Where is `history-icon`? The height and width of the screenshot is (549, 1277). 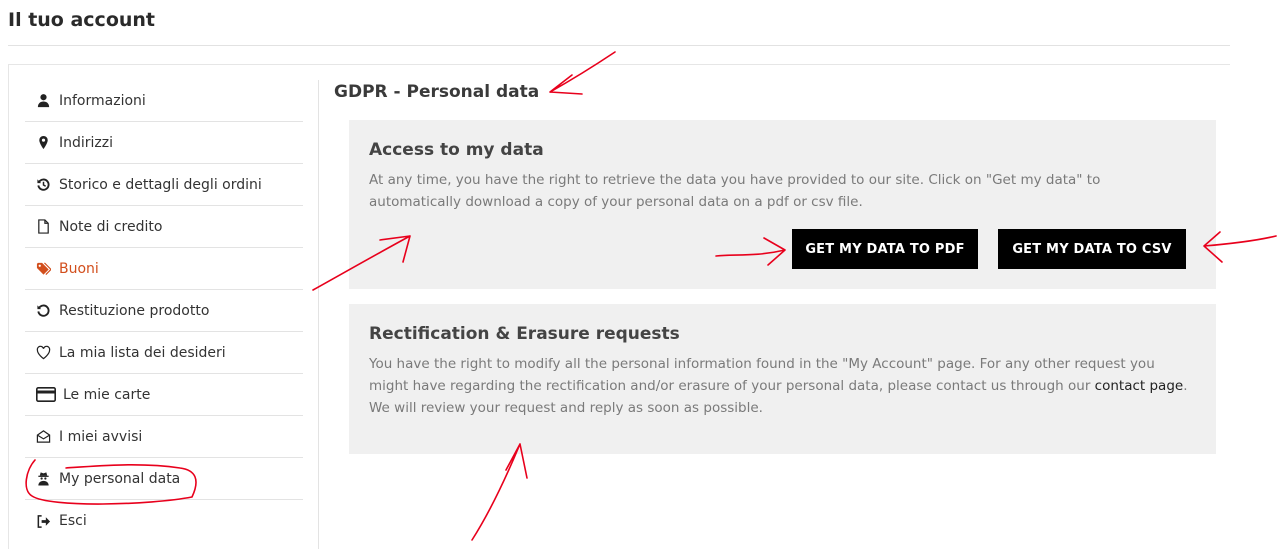 history-icon is located at coordinates (43, 184).